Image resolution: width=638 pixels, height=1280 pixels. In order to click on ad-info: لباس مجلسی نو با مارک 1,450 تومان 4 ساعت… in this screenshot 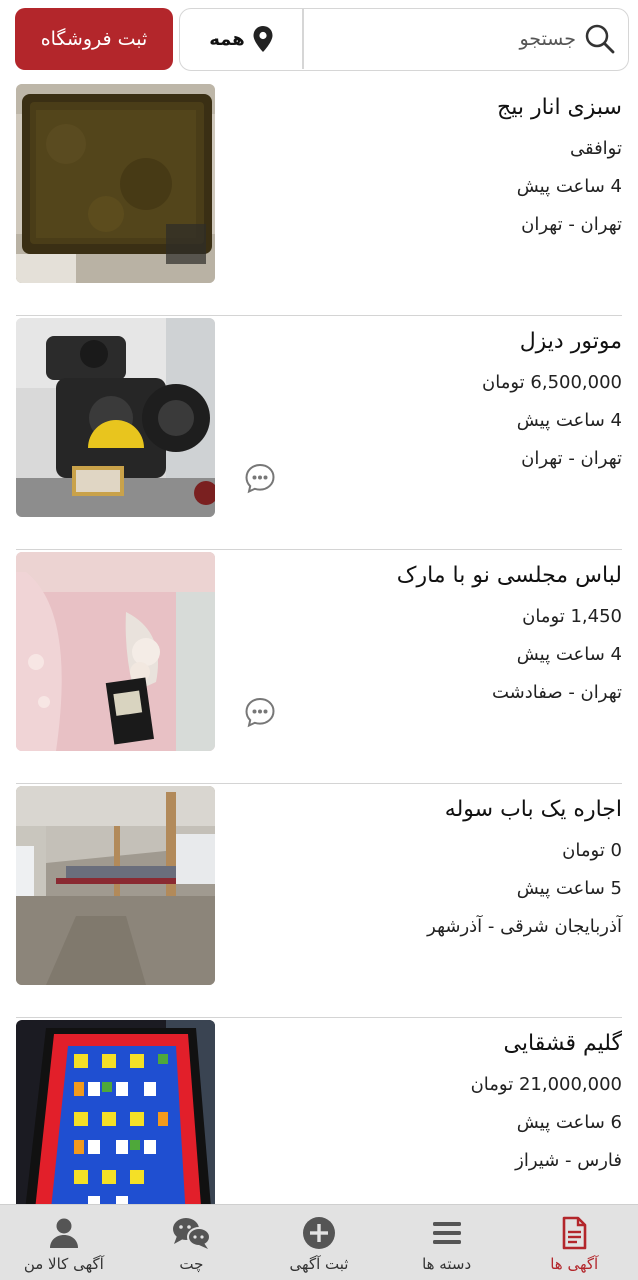, I will do `click(432, 635)`.